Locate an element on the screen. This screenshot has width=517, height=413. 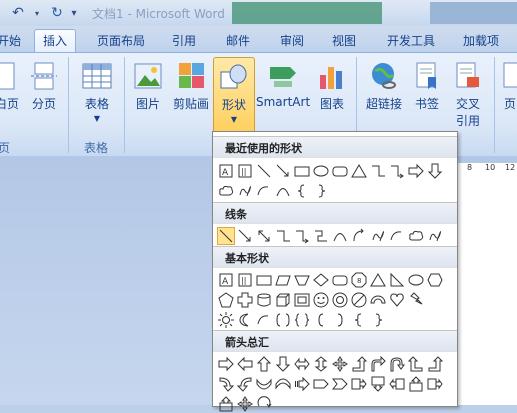
shape-cube-icon is located at coordinates (283, 300).